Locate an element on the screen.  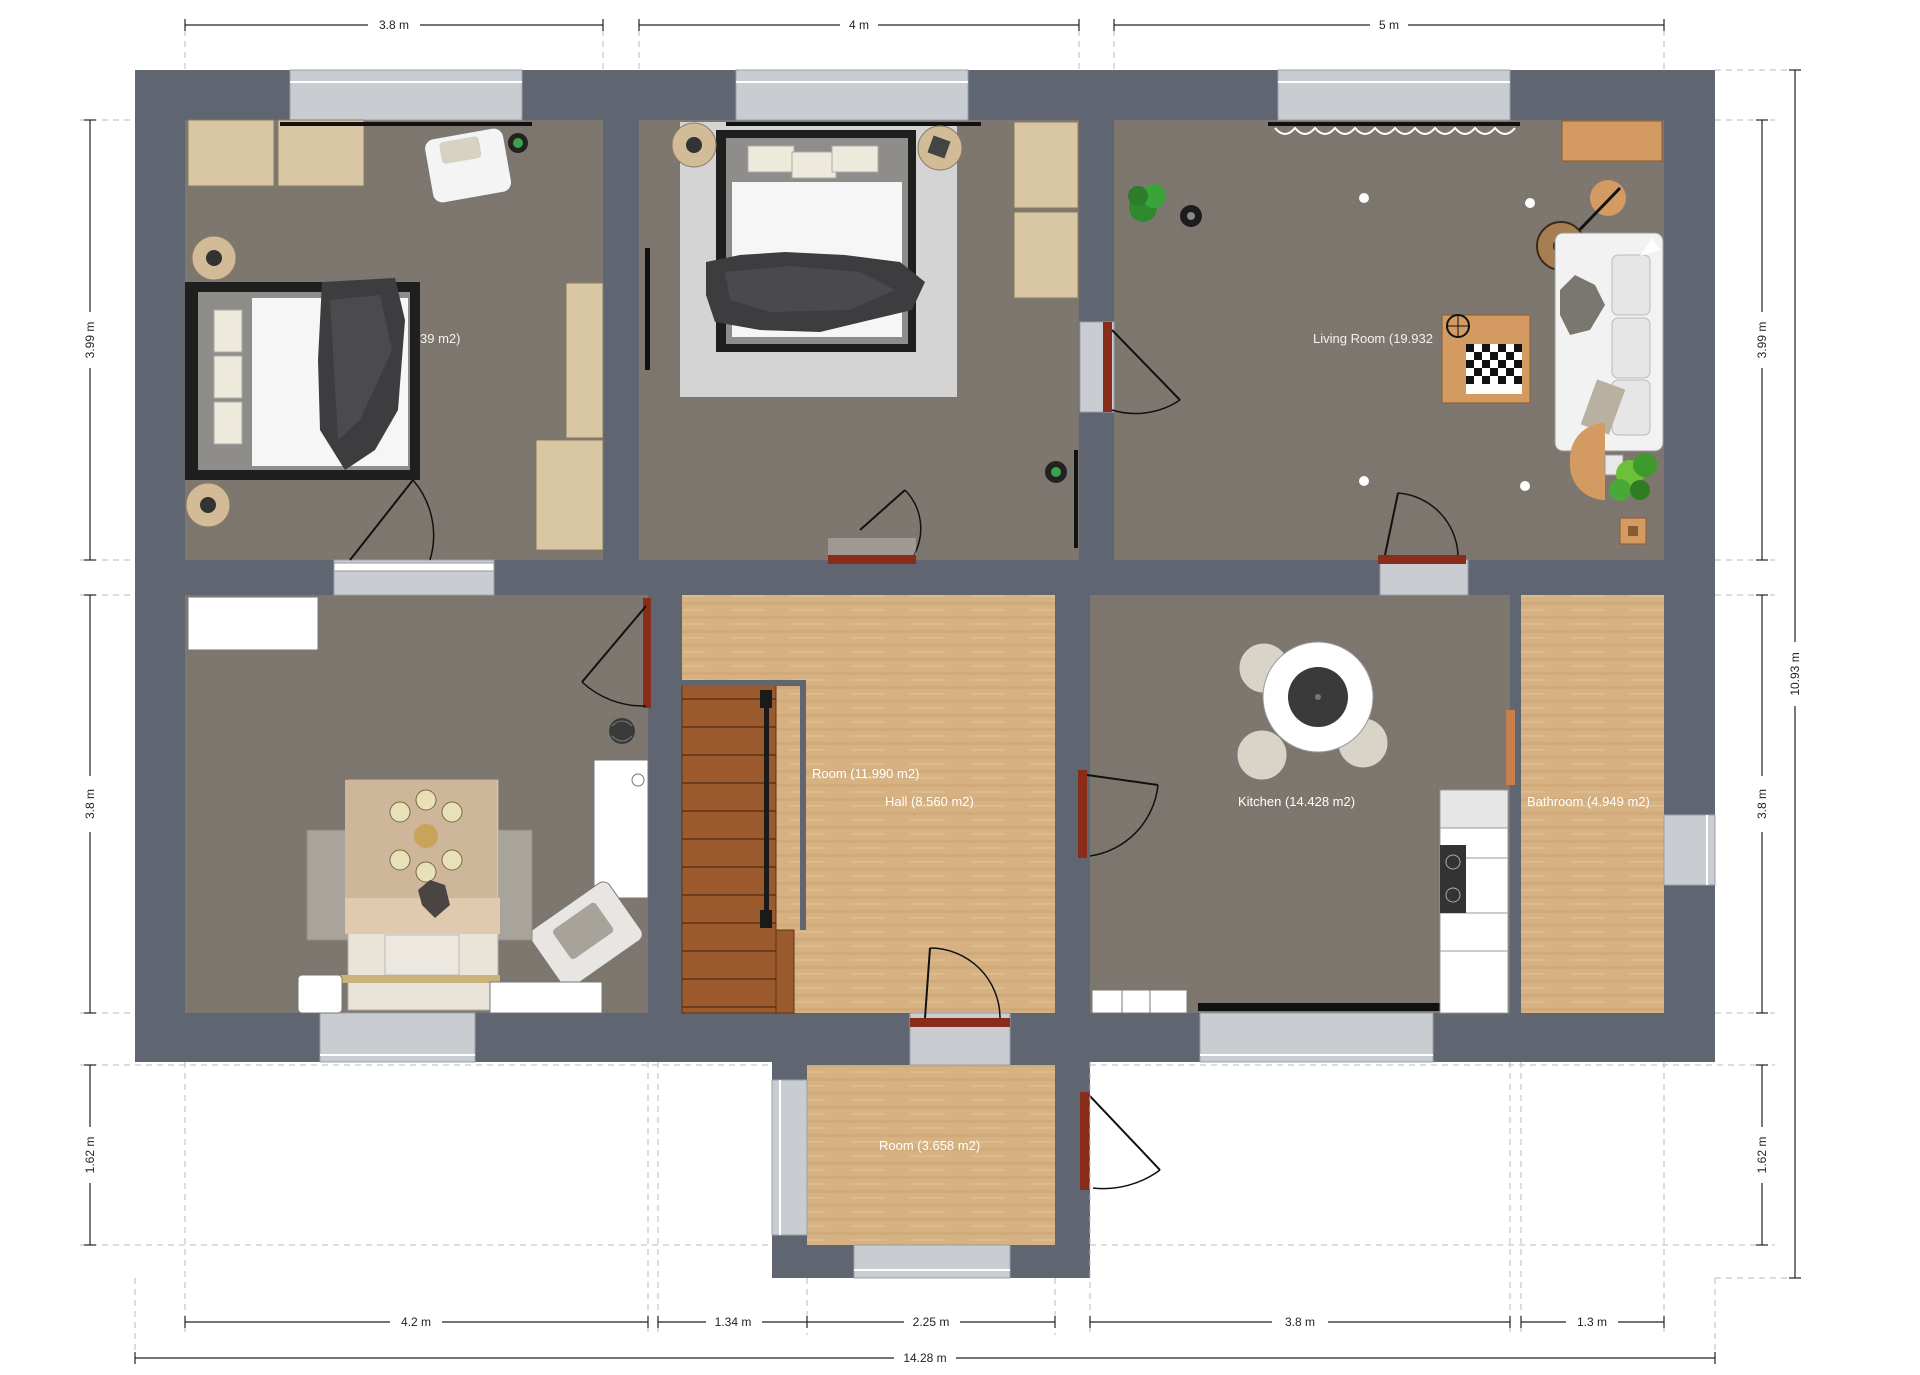
table-icon is located at coordinates (1486, 359).